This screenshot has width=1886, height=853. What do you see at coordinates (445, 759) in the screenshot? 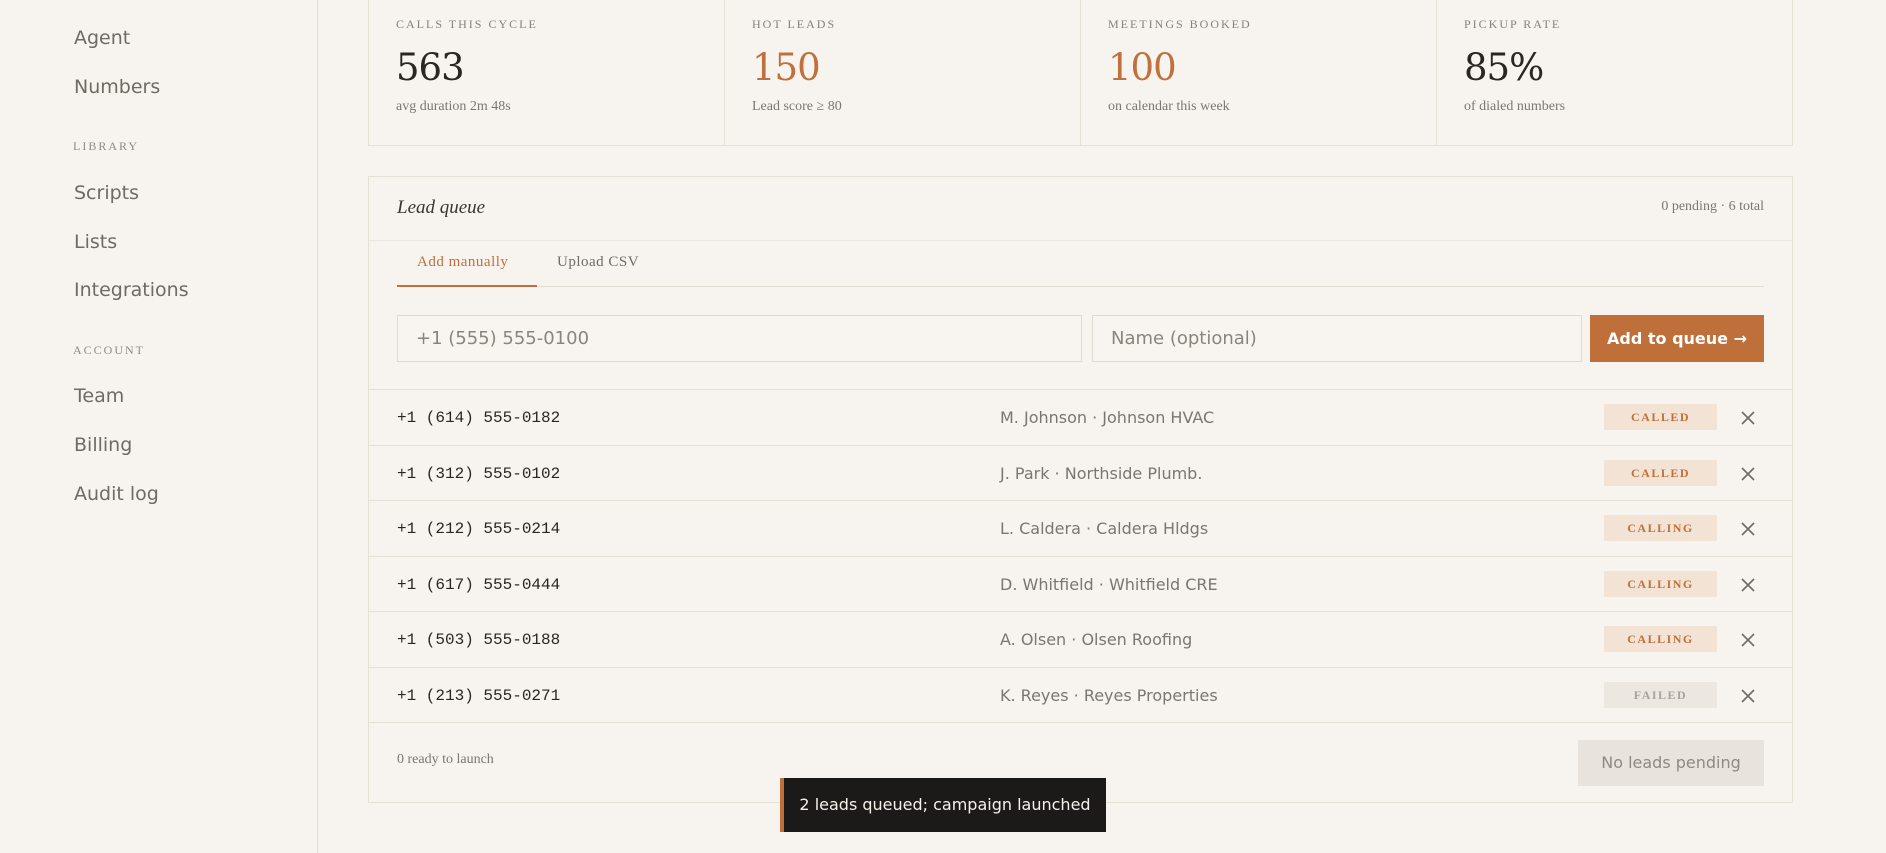
I see `ready-to-launch-text: 0 ready to launch` at bounding box center [445, 759].